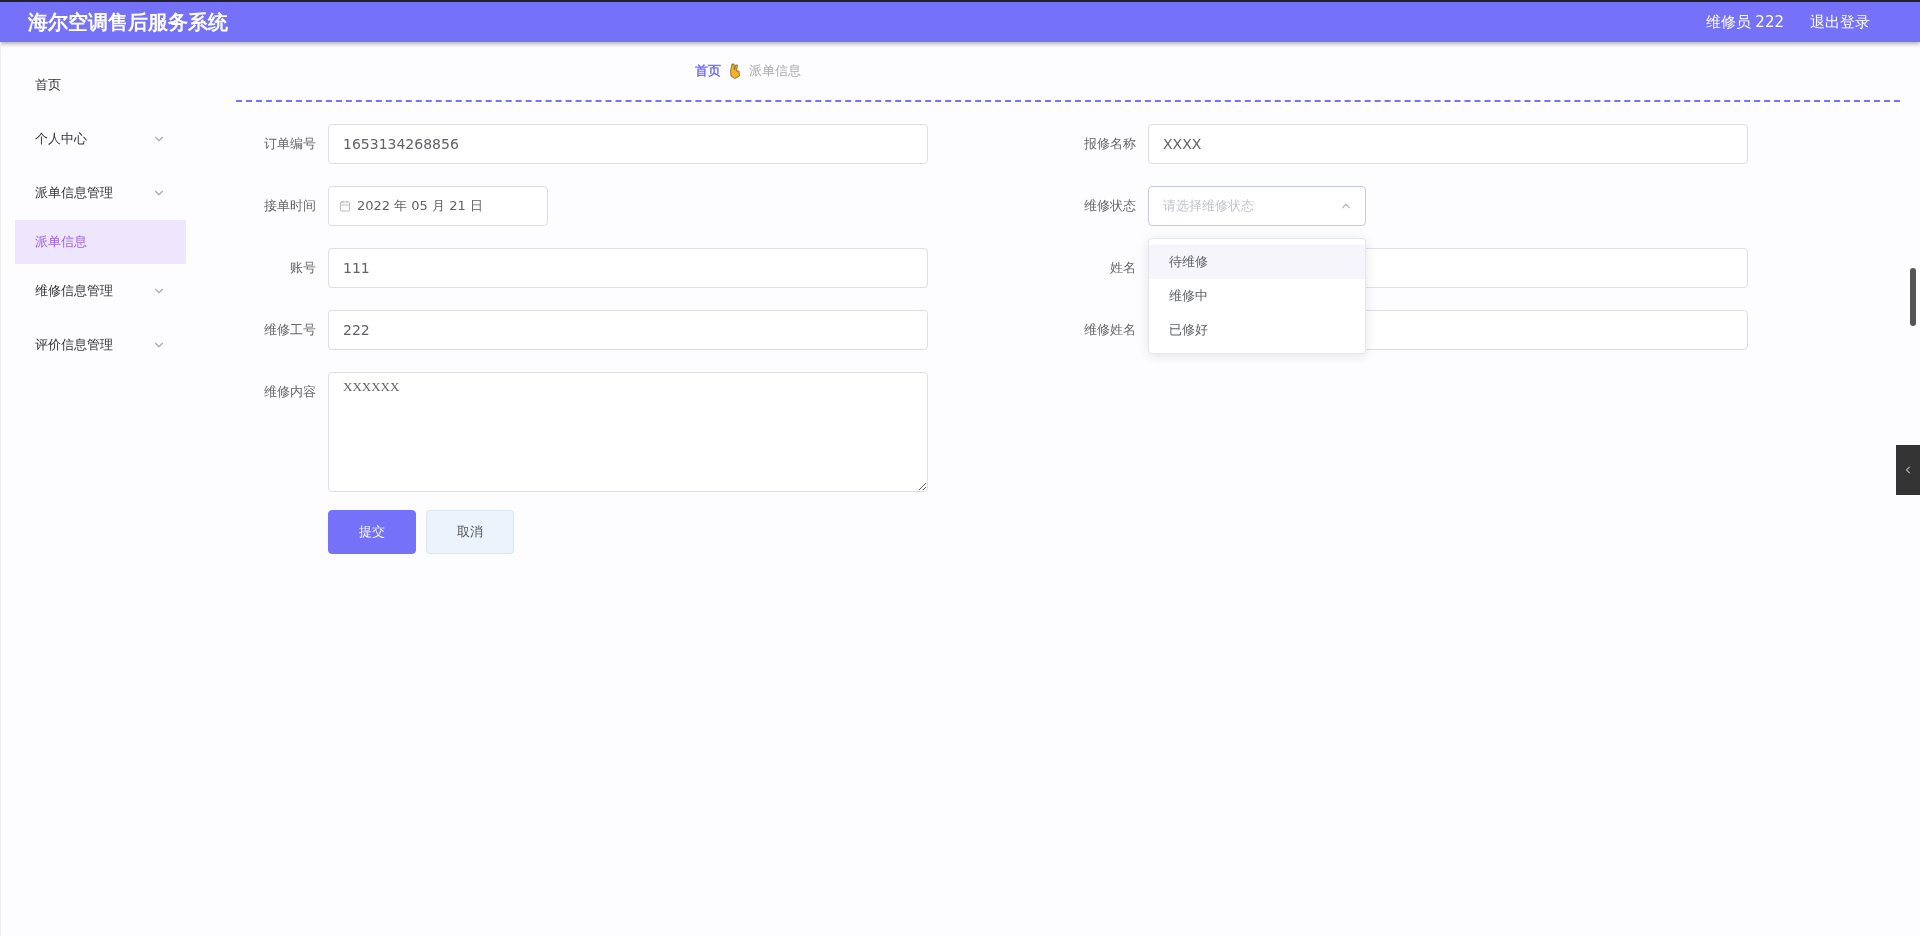 The width and height of the screenshot is (1920, 936). What do you see at coordinates (1257, 330) in the screenshot?
I see `dropdown-option: 已修好` at bounding box center [1257, 330].